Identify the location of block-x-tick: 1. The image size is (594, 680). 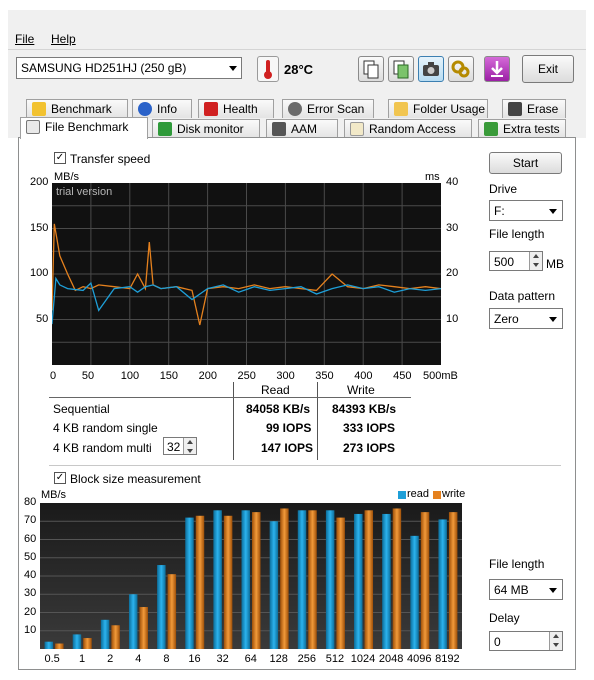
(82, 659).